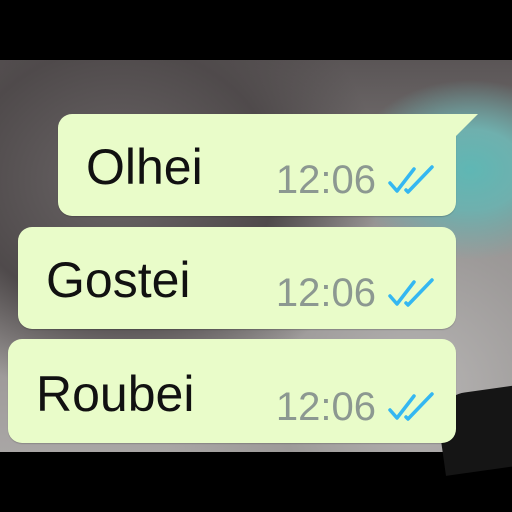 The height and width of the screenshot is (512, 512). Describe the element at coordinates (144, 167) in the screenshot. I see `message-text: Olhei` at that location.